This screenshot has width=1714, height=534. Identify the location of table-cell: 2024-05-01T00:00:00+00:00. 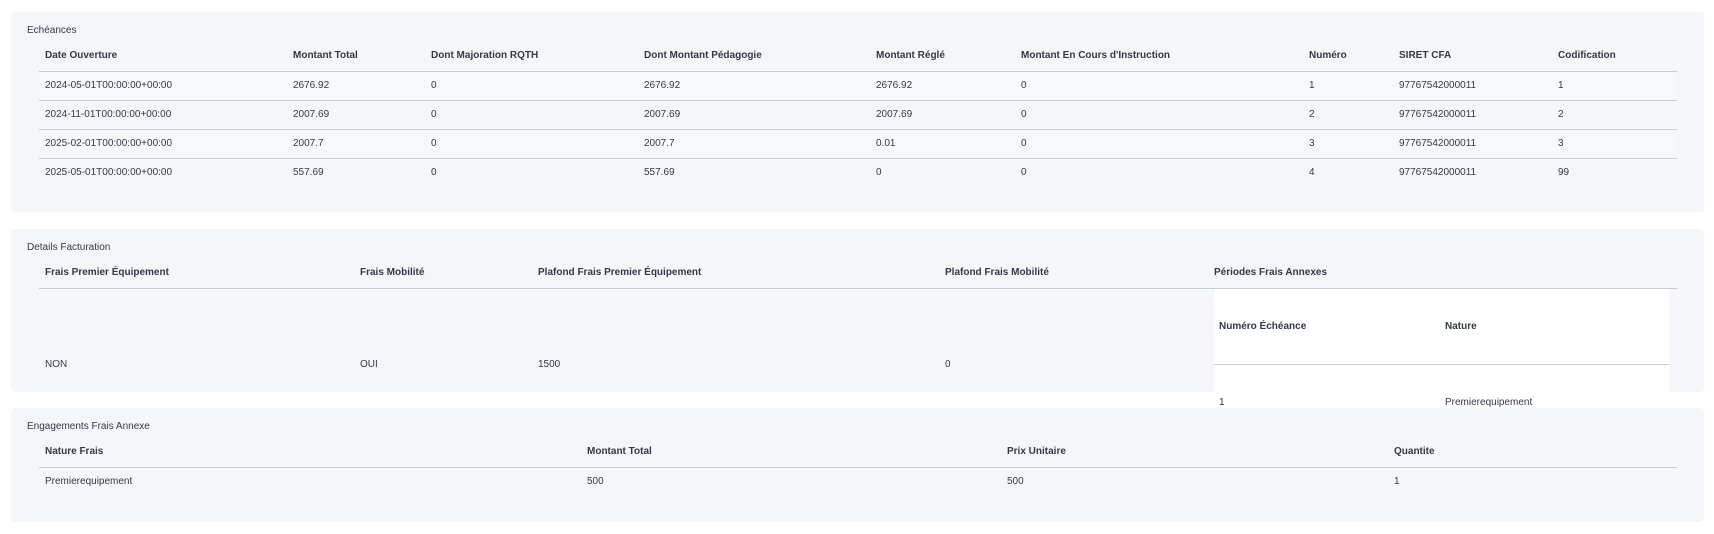
(109, 85).